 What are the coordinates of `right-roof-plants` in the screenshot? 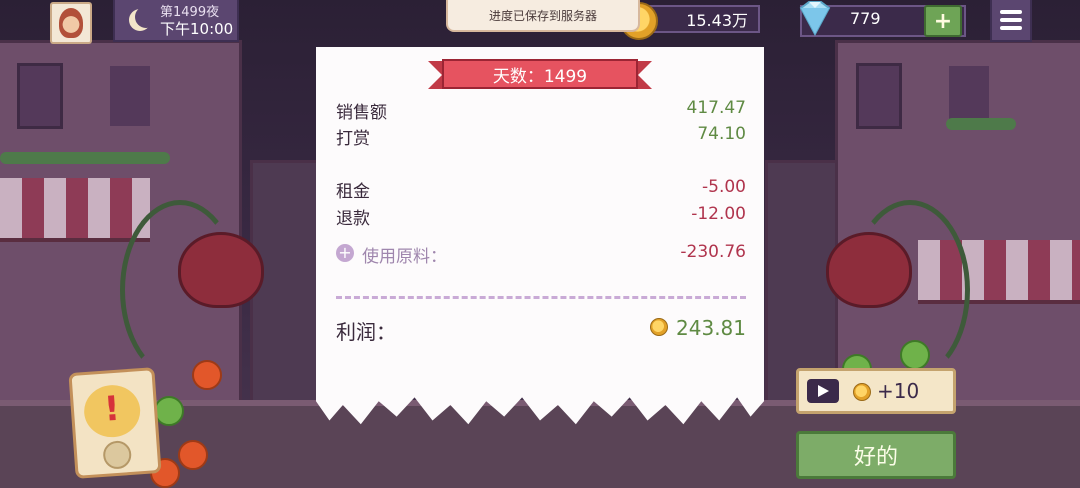 It's located at (981, 124).